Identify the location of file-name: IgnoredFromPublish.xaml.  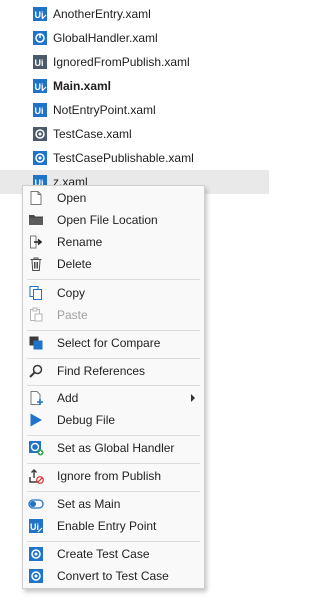
(121, 62).